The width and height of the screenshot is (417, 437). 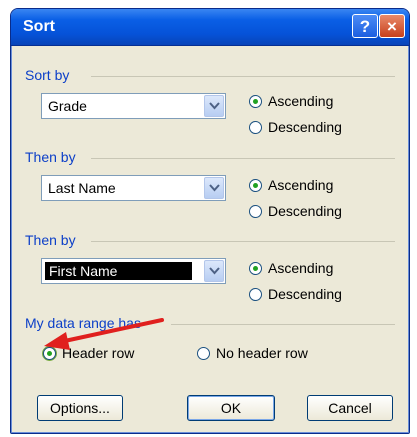 I want to click on ok-button: OK, so click(x=231, y=408).